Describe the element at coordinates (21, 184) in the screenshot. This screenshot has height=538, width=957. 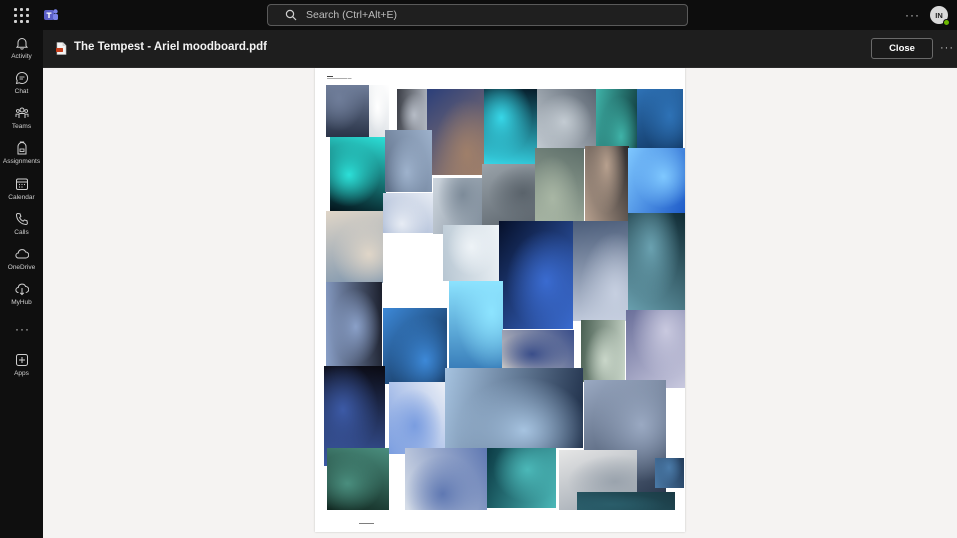
I see `calendar-icon` at that location.